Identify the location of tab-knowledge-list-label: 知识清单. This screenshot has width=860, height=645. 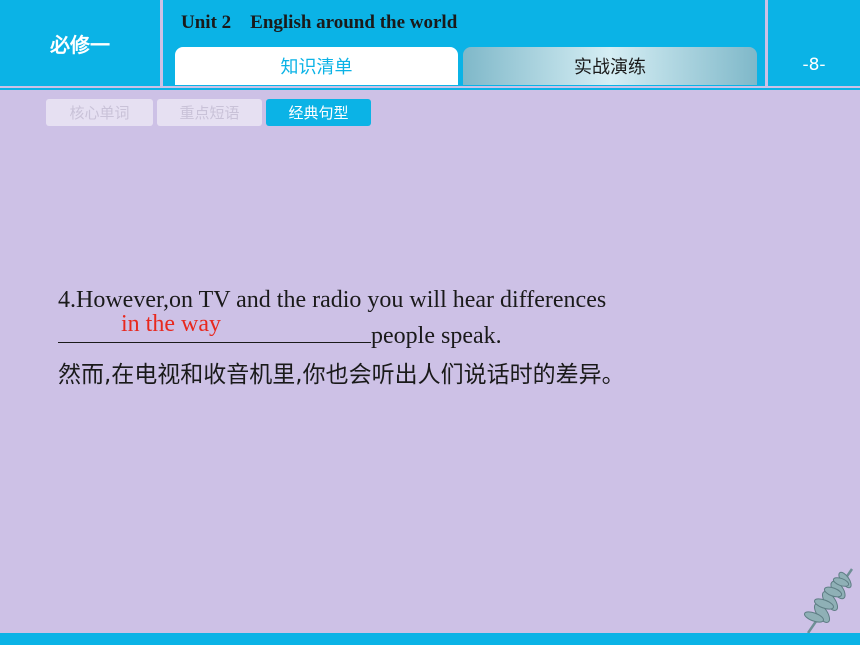
(316, 67).